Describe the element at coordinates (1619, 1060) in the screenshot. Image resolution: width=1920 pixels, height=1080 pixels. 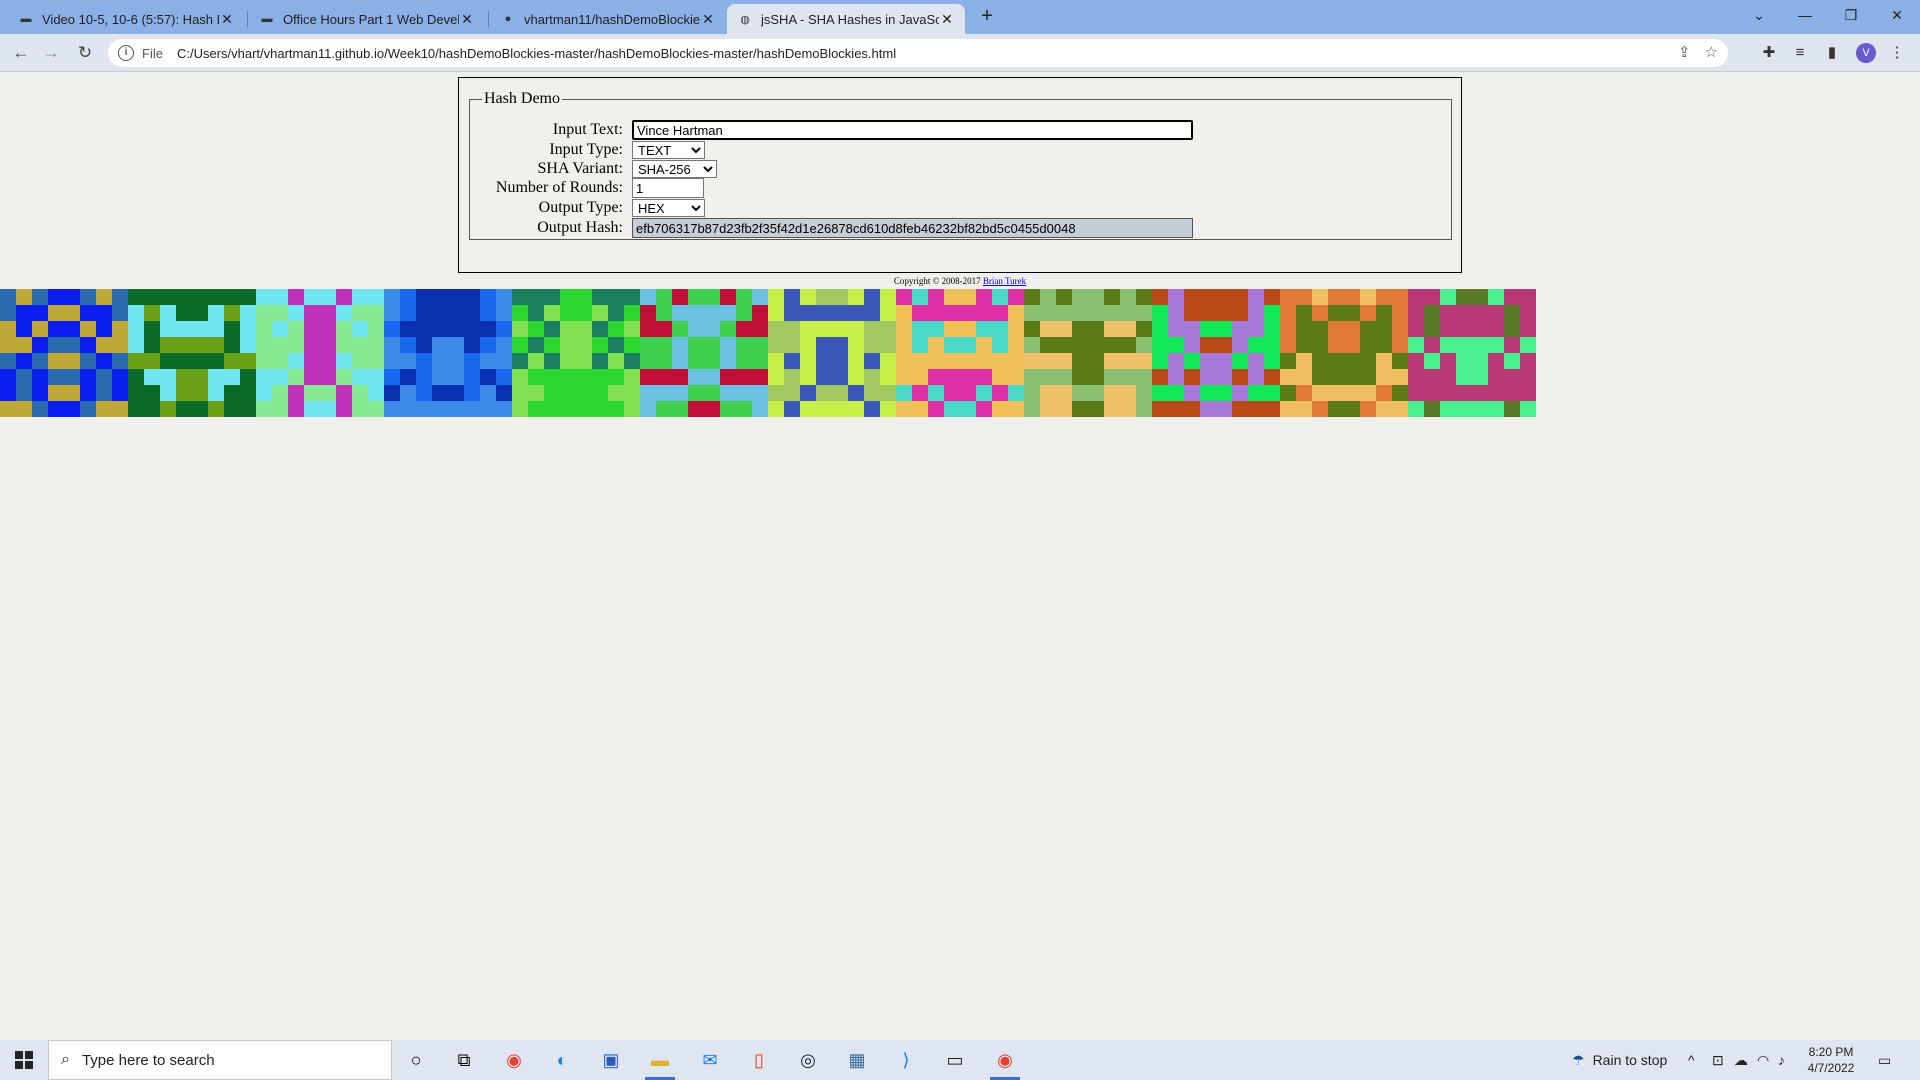
I see `weather-widget: ☂ Rain to stop` at that location.